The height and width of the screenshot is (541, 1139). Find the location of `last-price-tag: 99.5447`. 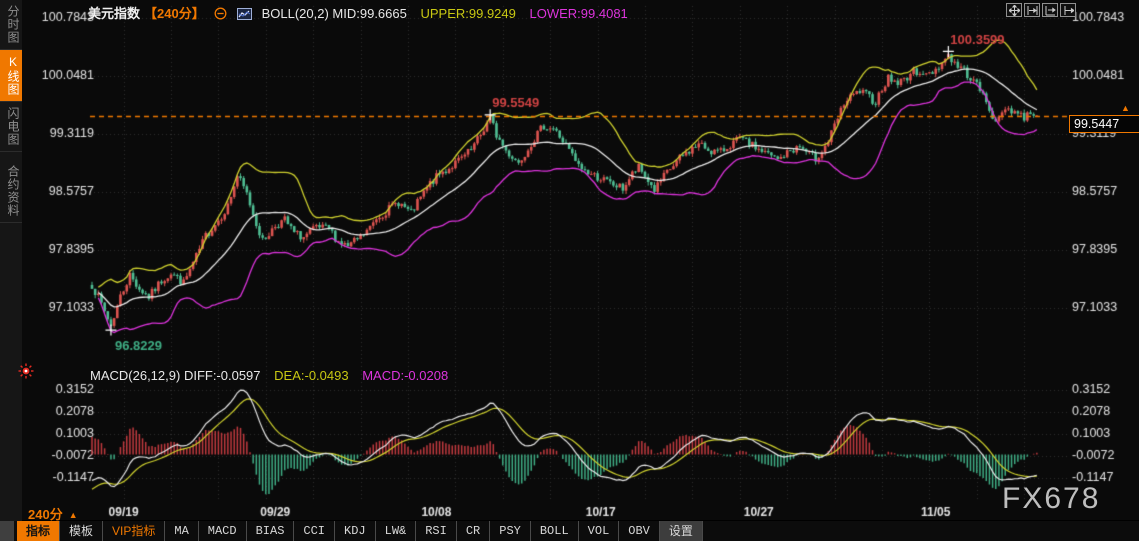

last-price-tag: 99.5447 is located at coordinates (1104, 124).